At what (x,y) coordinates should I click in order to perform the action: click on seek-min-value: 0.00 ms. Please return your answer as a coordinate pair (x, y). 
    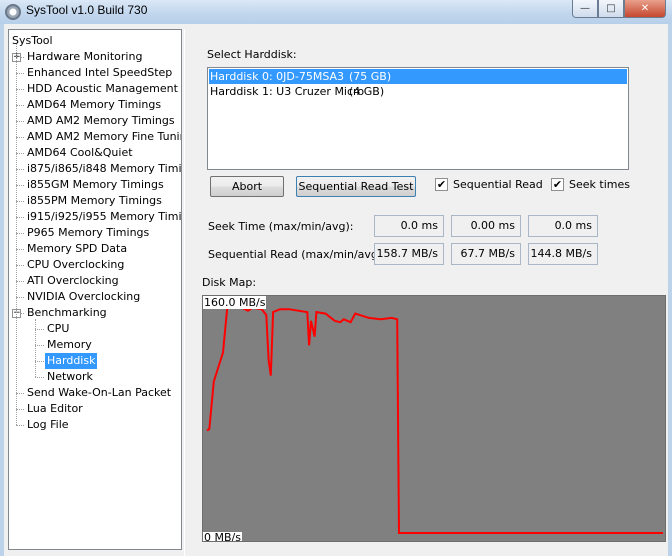
    Looking at the image, I should click on (486, 226).